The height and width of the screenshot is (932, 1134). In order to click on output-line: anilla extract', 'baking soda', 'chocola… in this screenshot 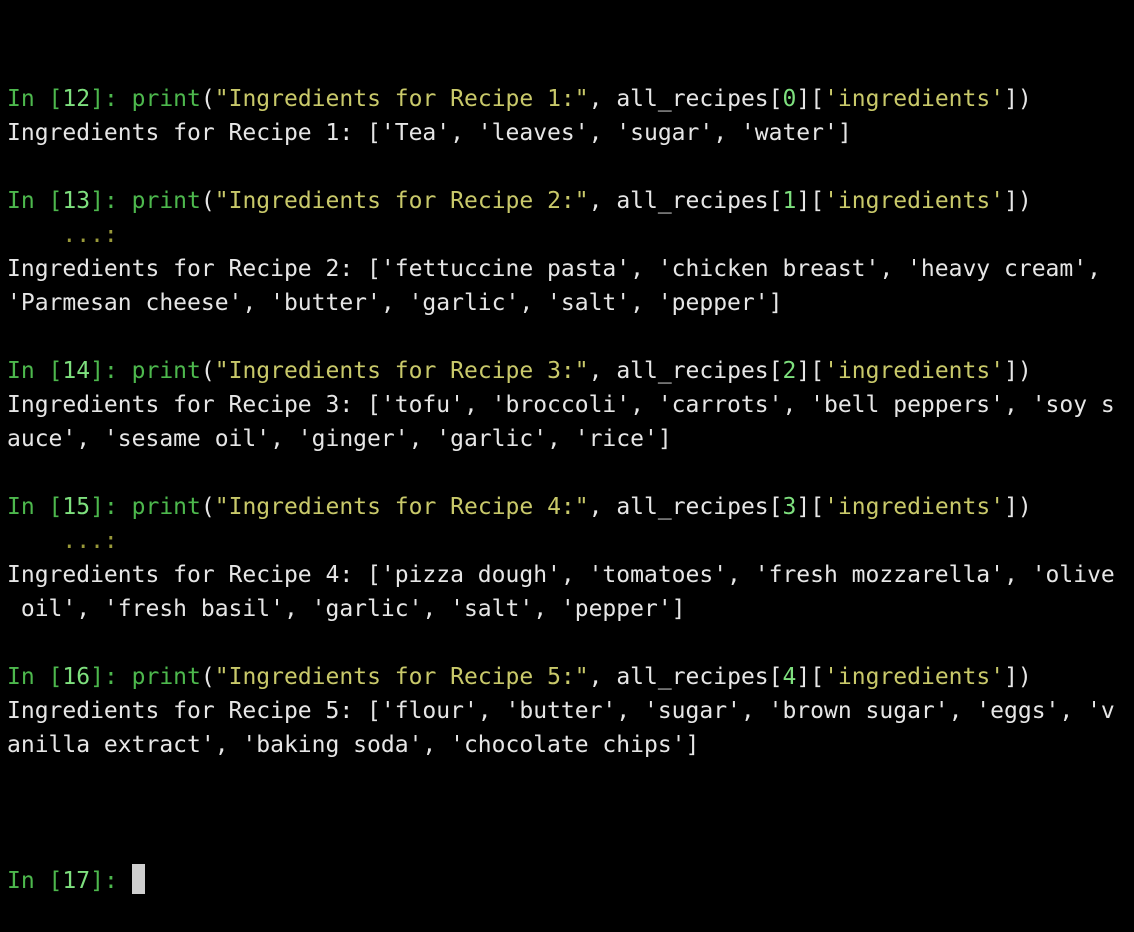, I will do `click(353, 745)`.